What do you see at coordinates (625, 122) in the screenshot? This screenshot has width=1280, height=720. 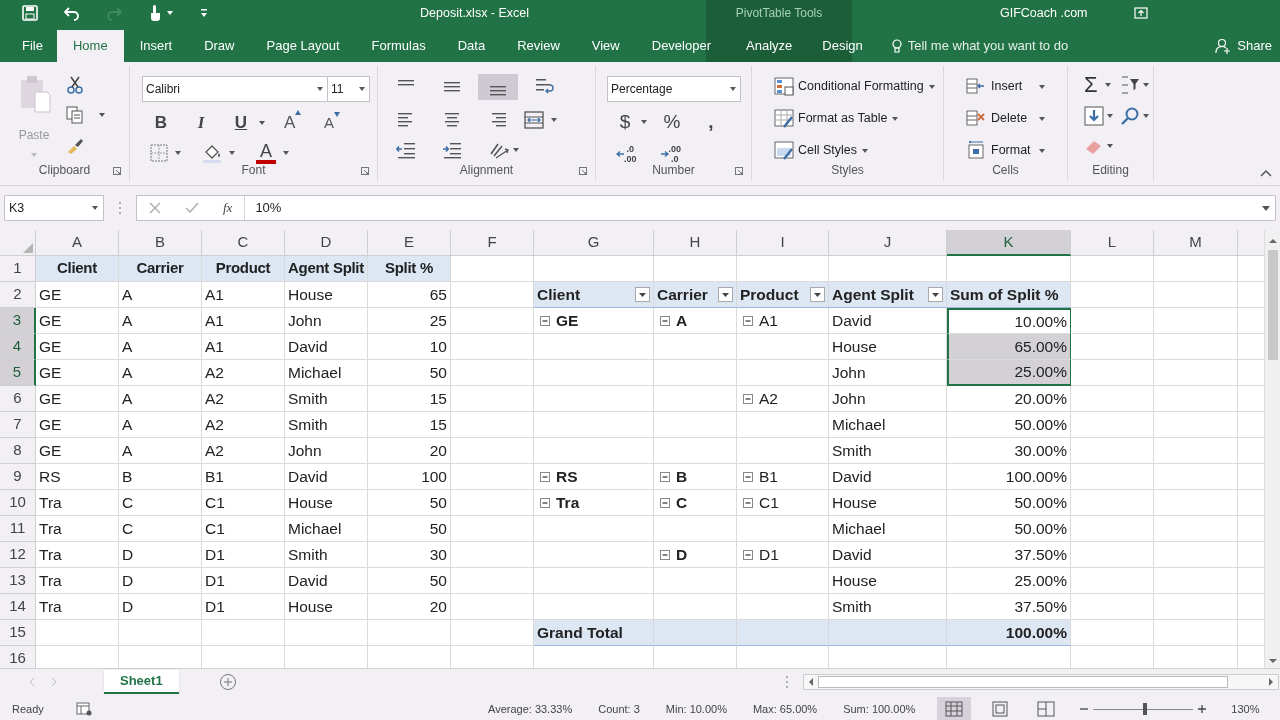 I see `currency-button: $` at bounding box center [625, 122].